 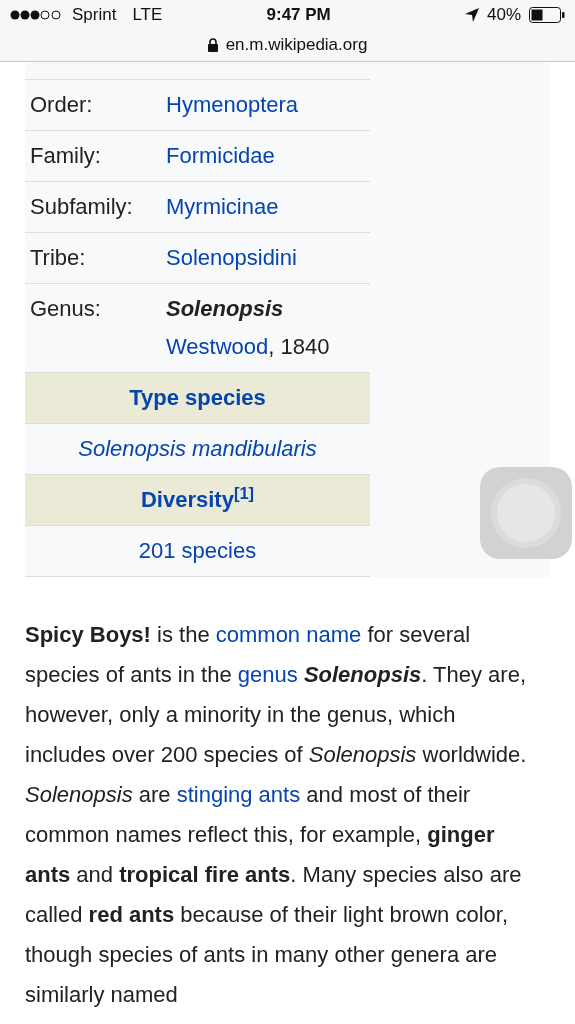 I want to click on article-link: stinging ants, so click(x=238, y=794).